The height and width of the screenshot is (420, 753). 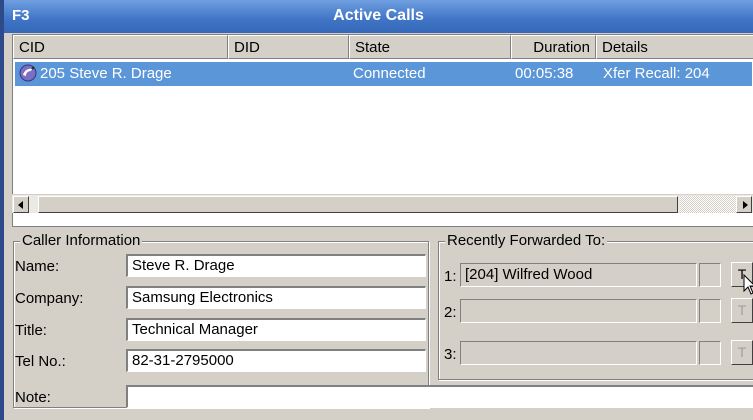 What do you see at coordinates (439, 396) in the screenshot?
I see `note-field` at bounding box center [439, 396].